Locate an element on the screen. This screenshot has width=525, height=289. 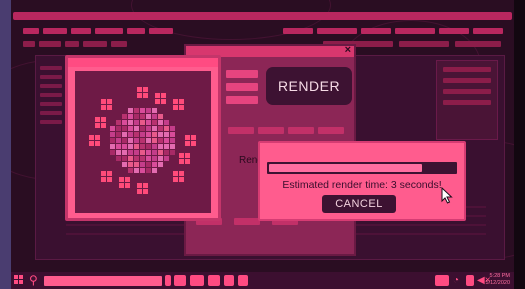
wifi-icon: ◔ is located at coordinates (456, 280).